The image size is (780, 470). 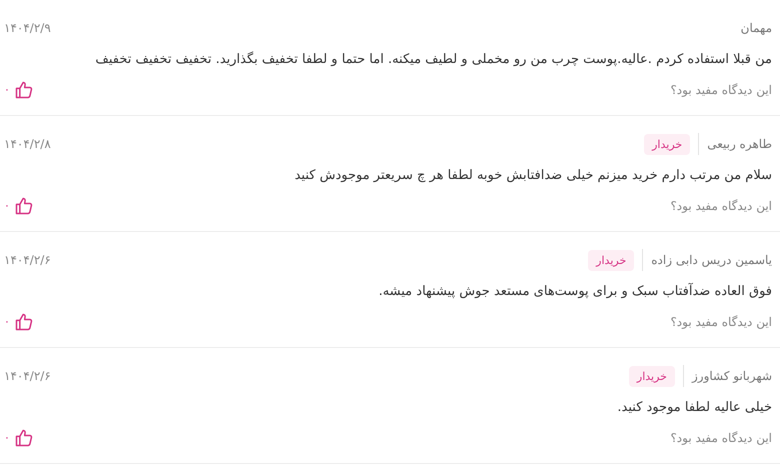 I want to click on author-name: طاهره ربیعی, so click(x=739, y=144).